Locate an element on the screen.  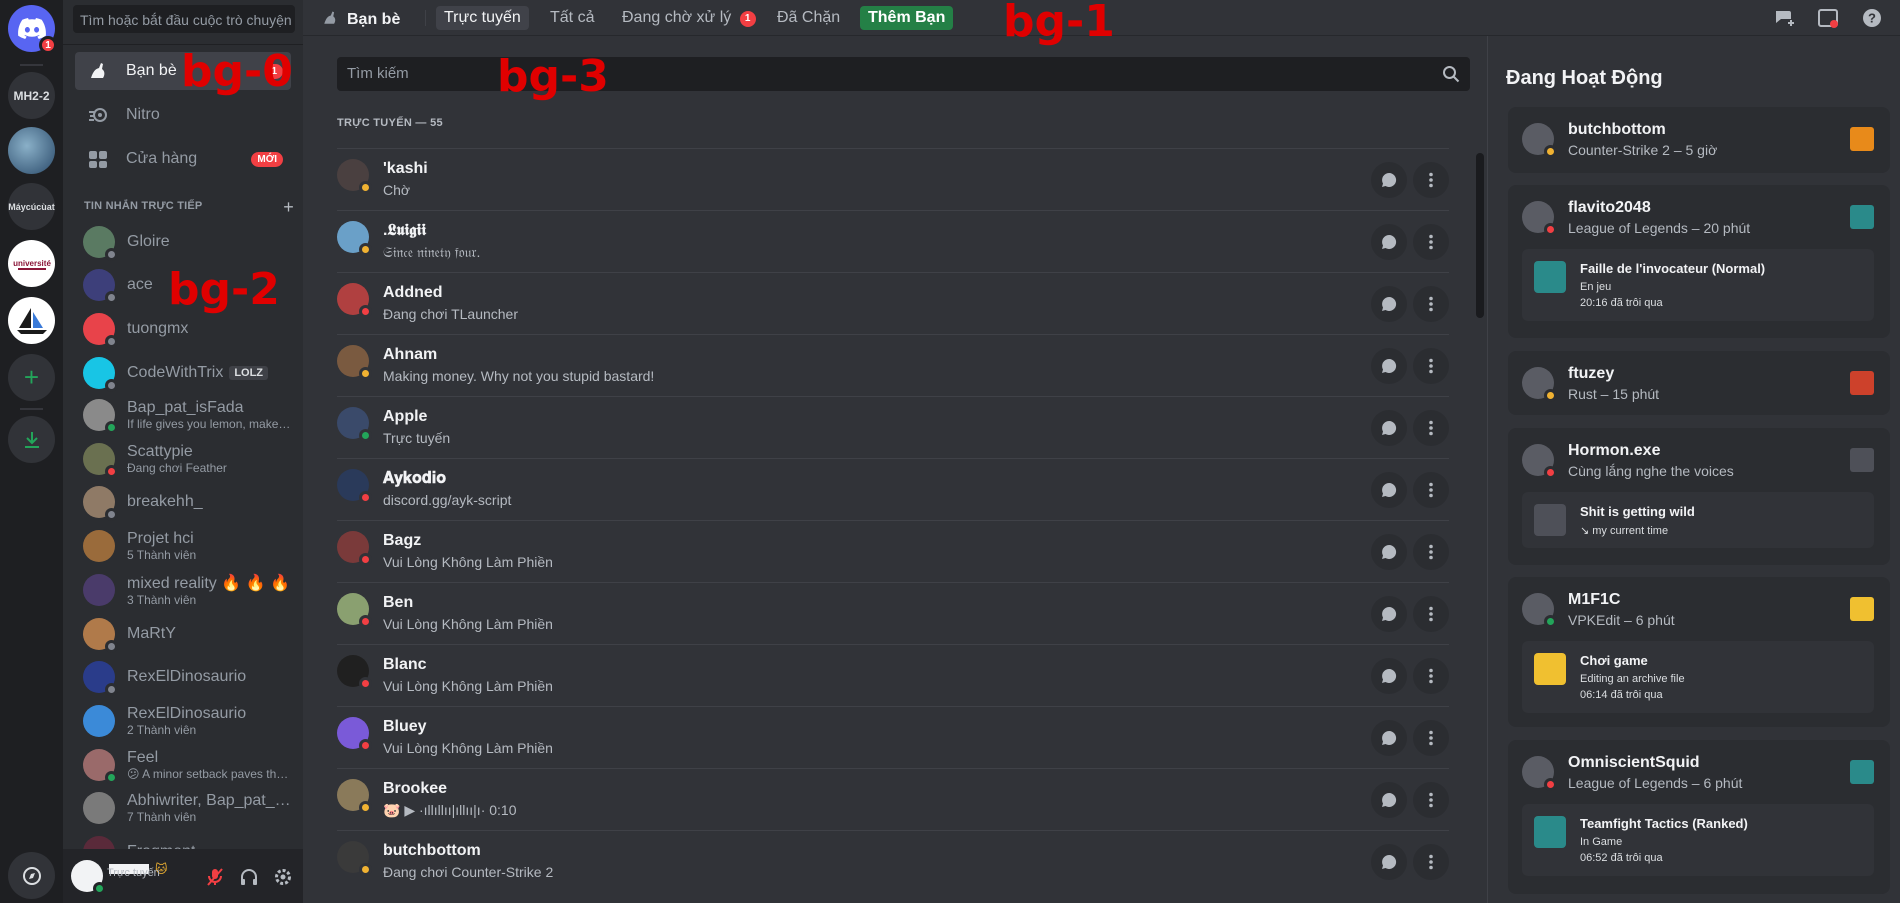
help-icon: ? is located at coordinates (1872, 18).